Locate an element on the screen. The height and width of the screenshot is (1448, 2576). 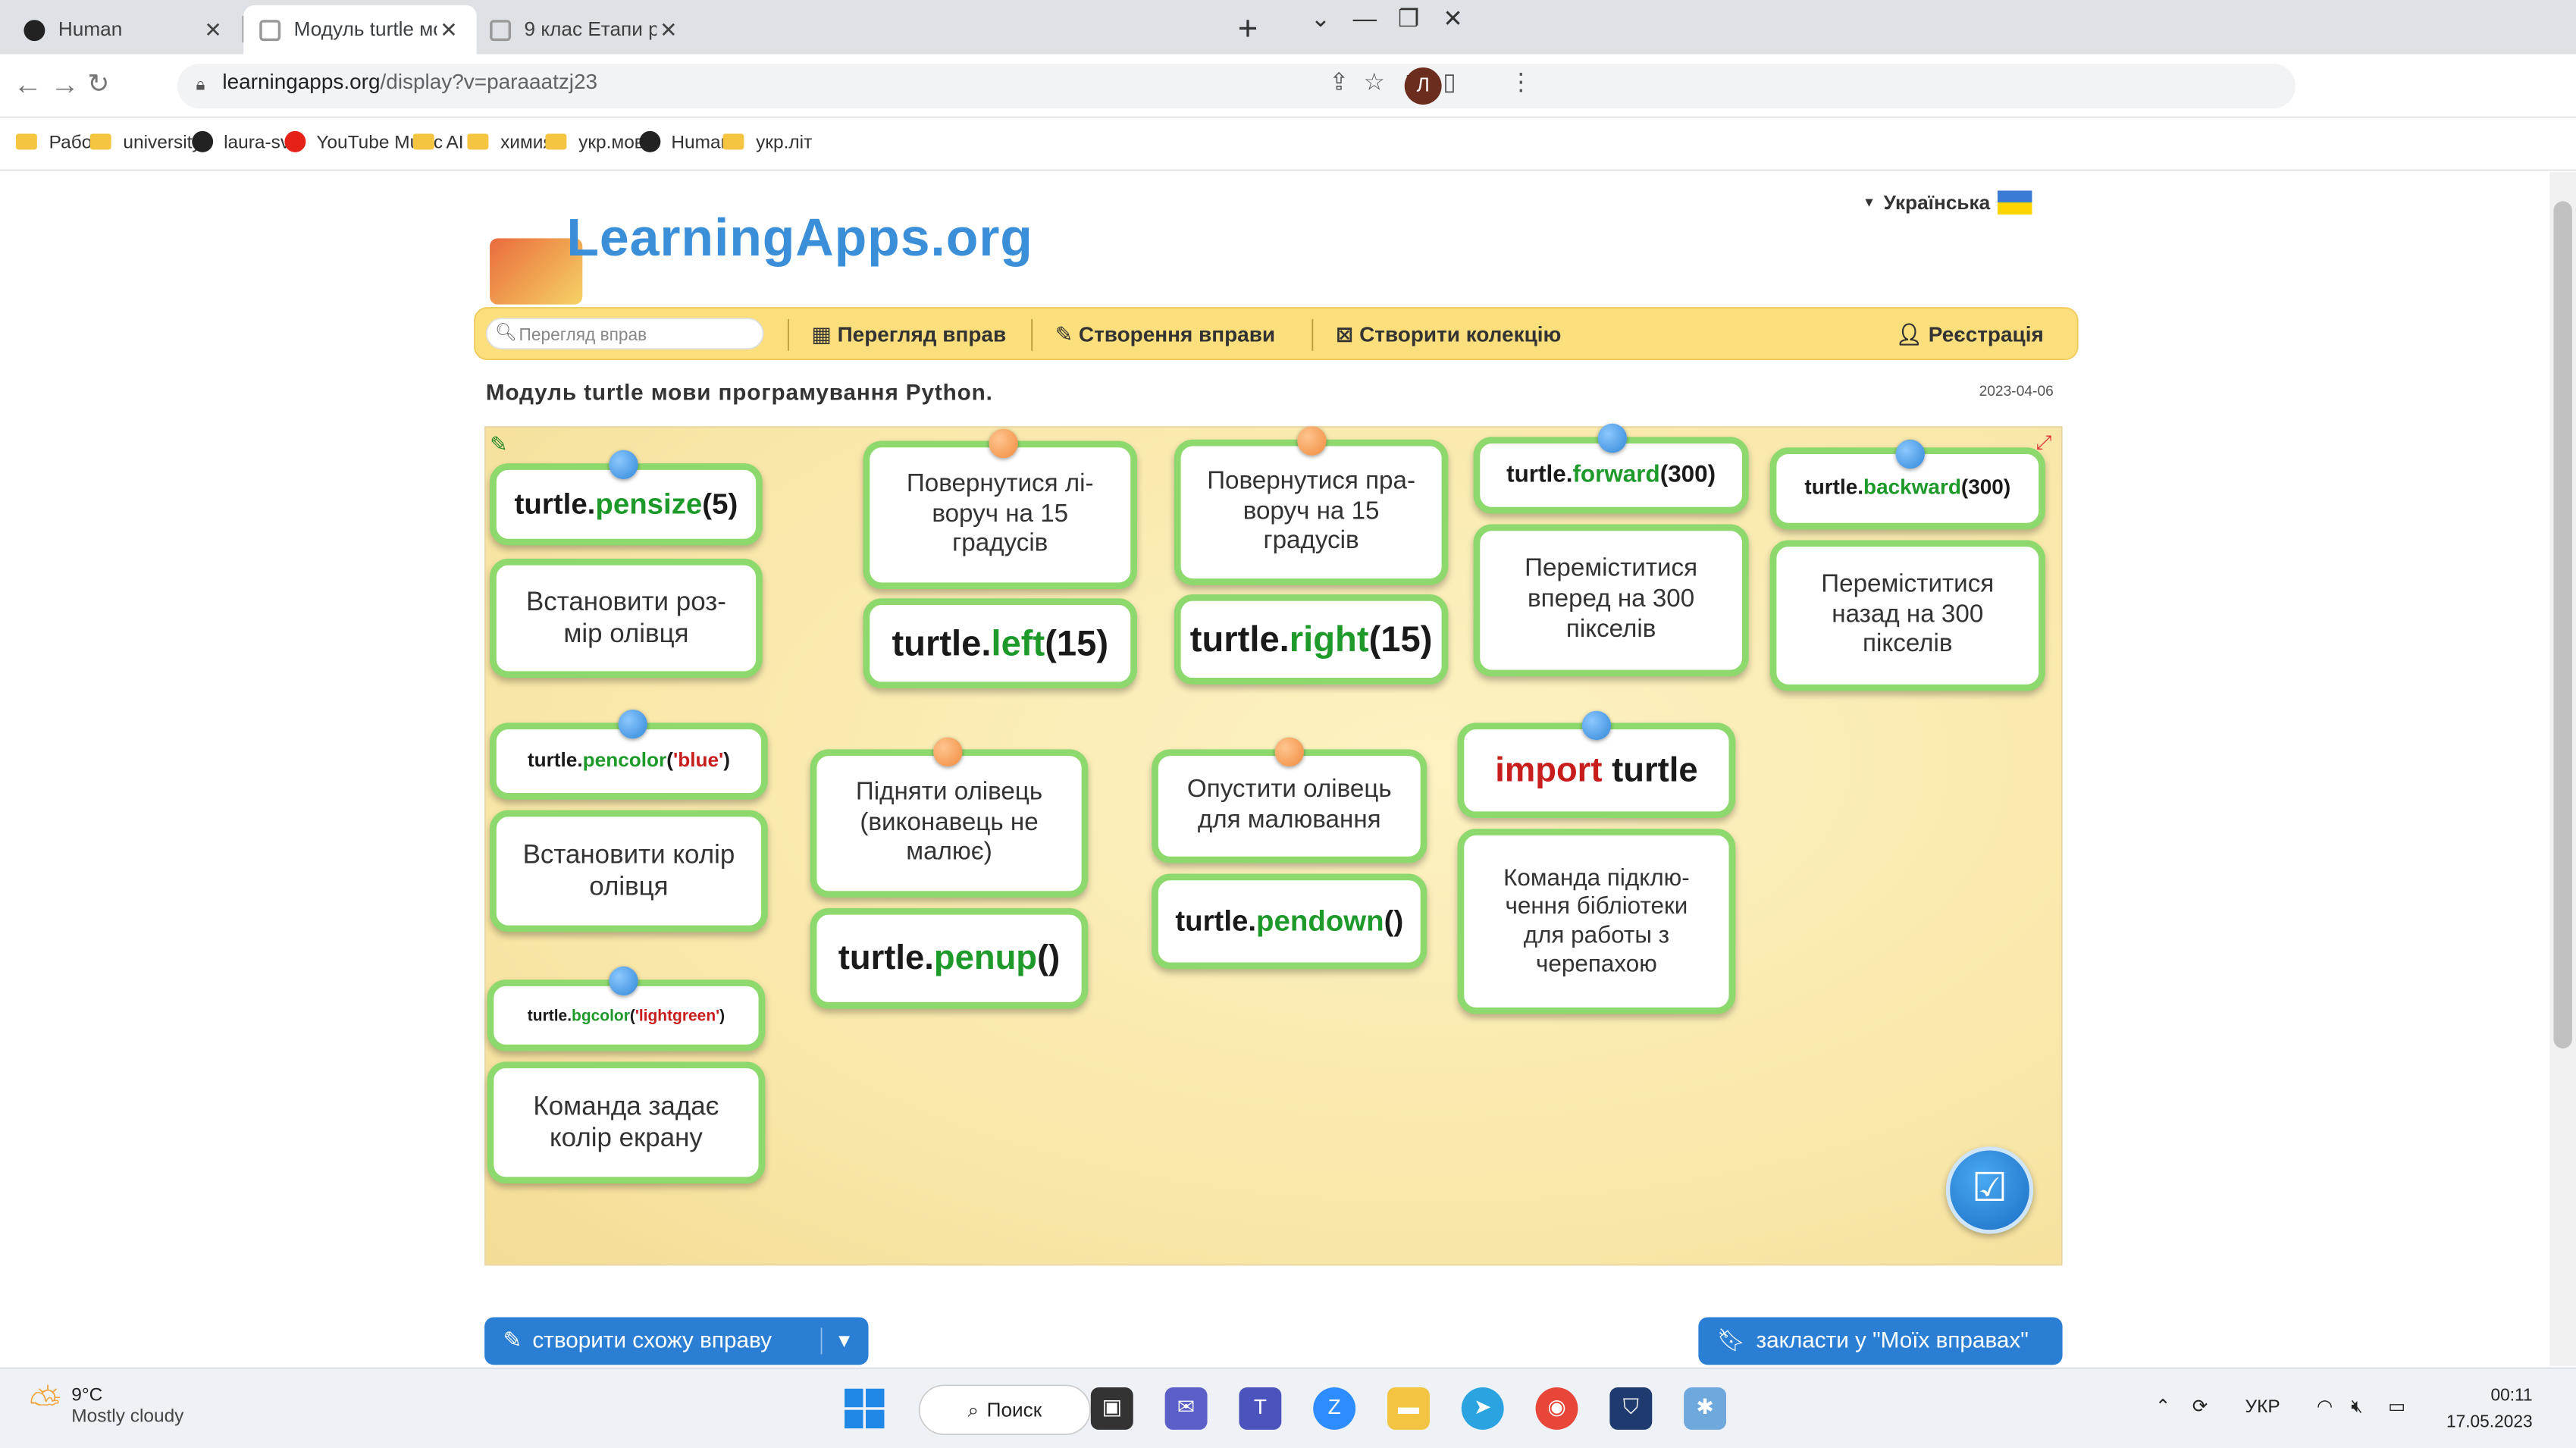
learningapps-favicon-icon is located at coordinates (270, 30).